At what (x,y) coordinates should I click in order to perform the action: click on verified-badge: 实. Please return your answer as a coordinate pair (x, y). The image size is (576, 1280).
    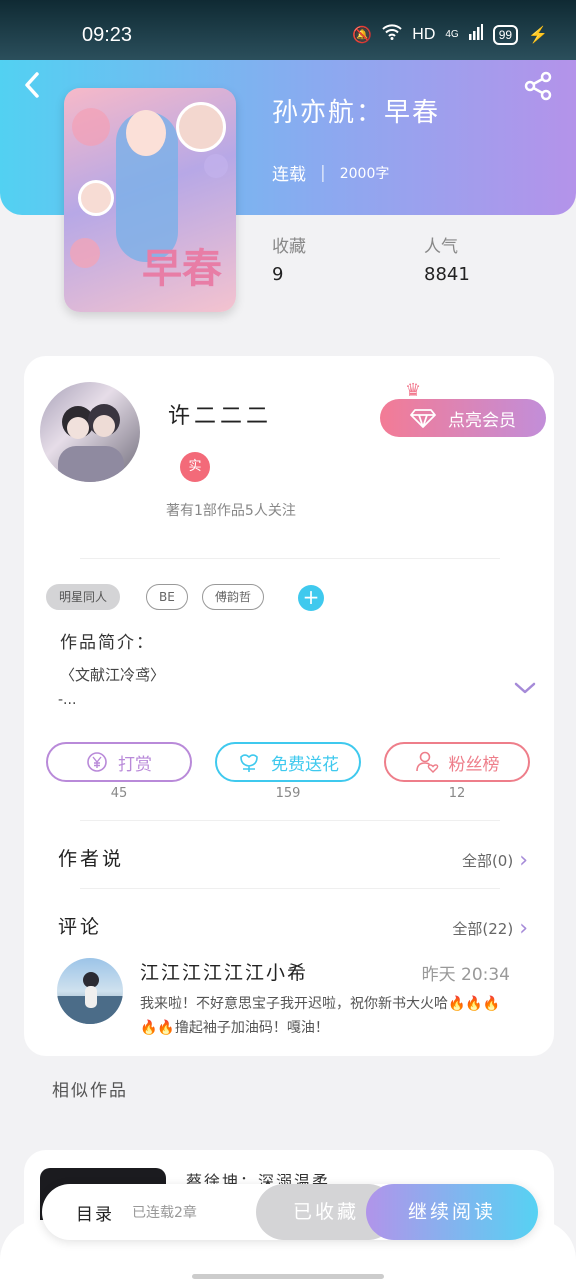
    Looking at the image, I should click on (195, 467).